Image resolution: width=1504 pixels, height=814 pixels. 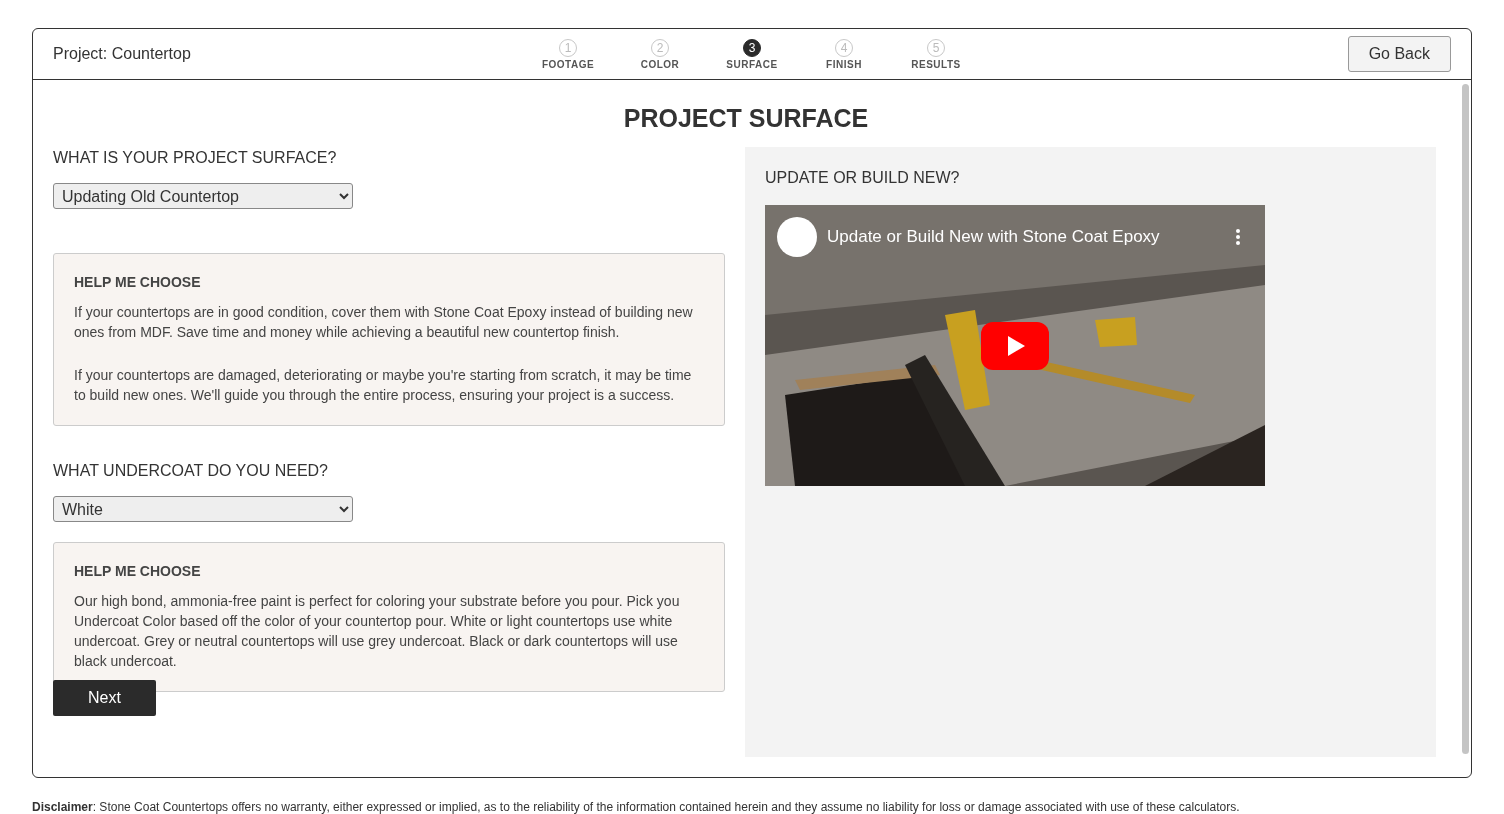 I want to click on page-title: PROJECT SURFACE, so click(x=746, y=118).